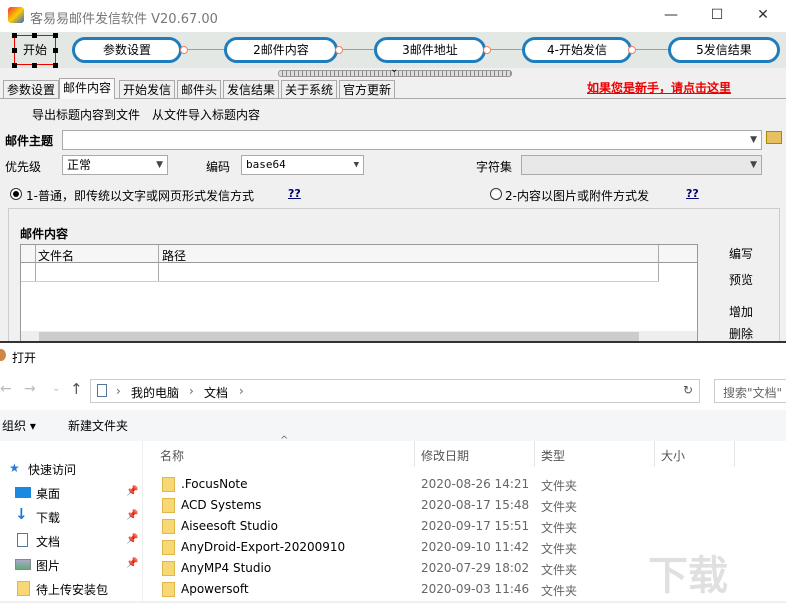 The image size is (786, 603). What do you see at coordinates (48, 565) in the screenshot?
I see `nav-pictures: 图片` at bounding box center [48, 565].